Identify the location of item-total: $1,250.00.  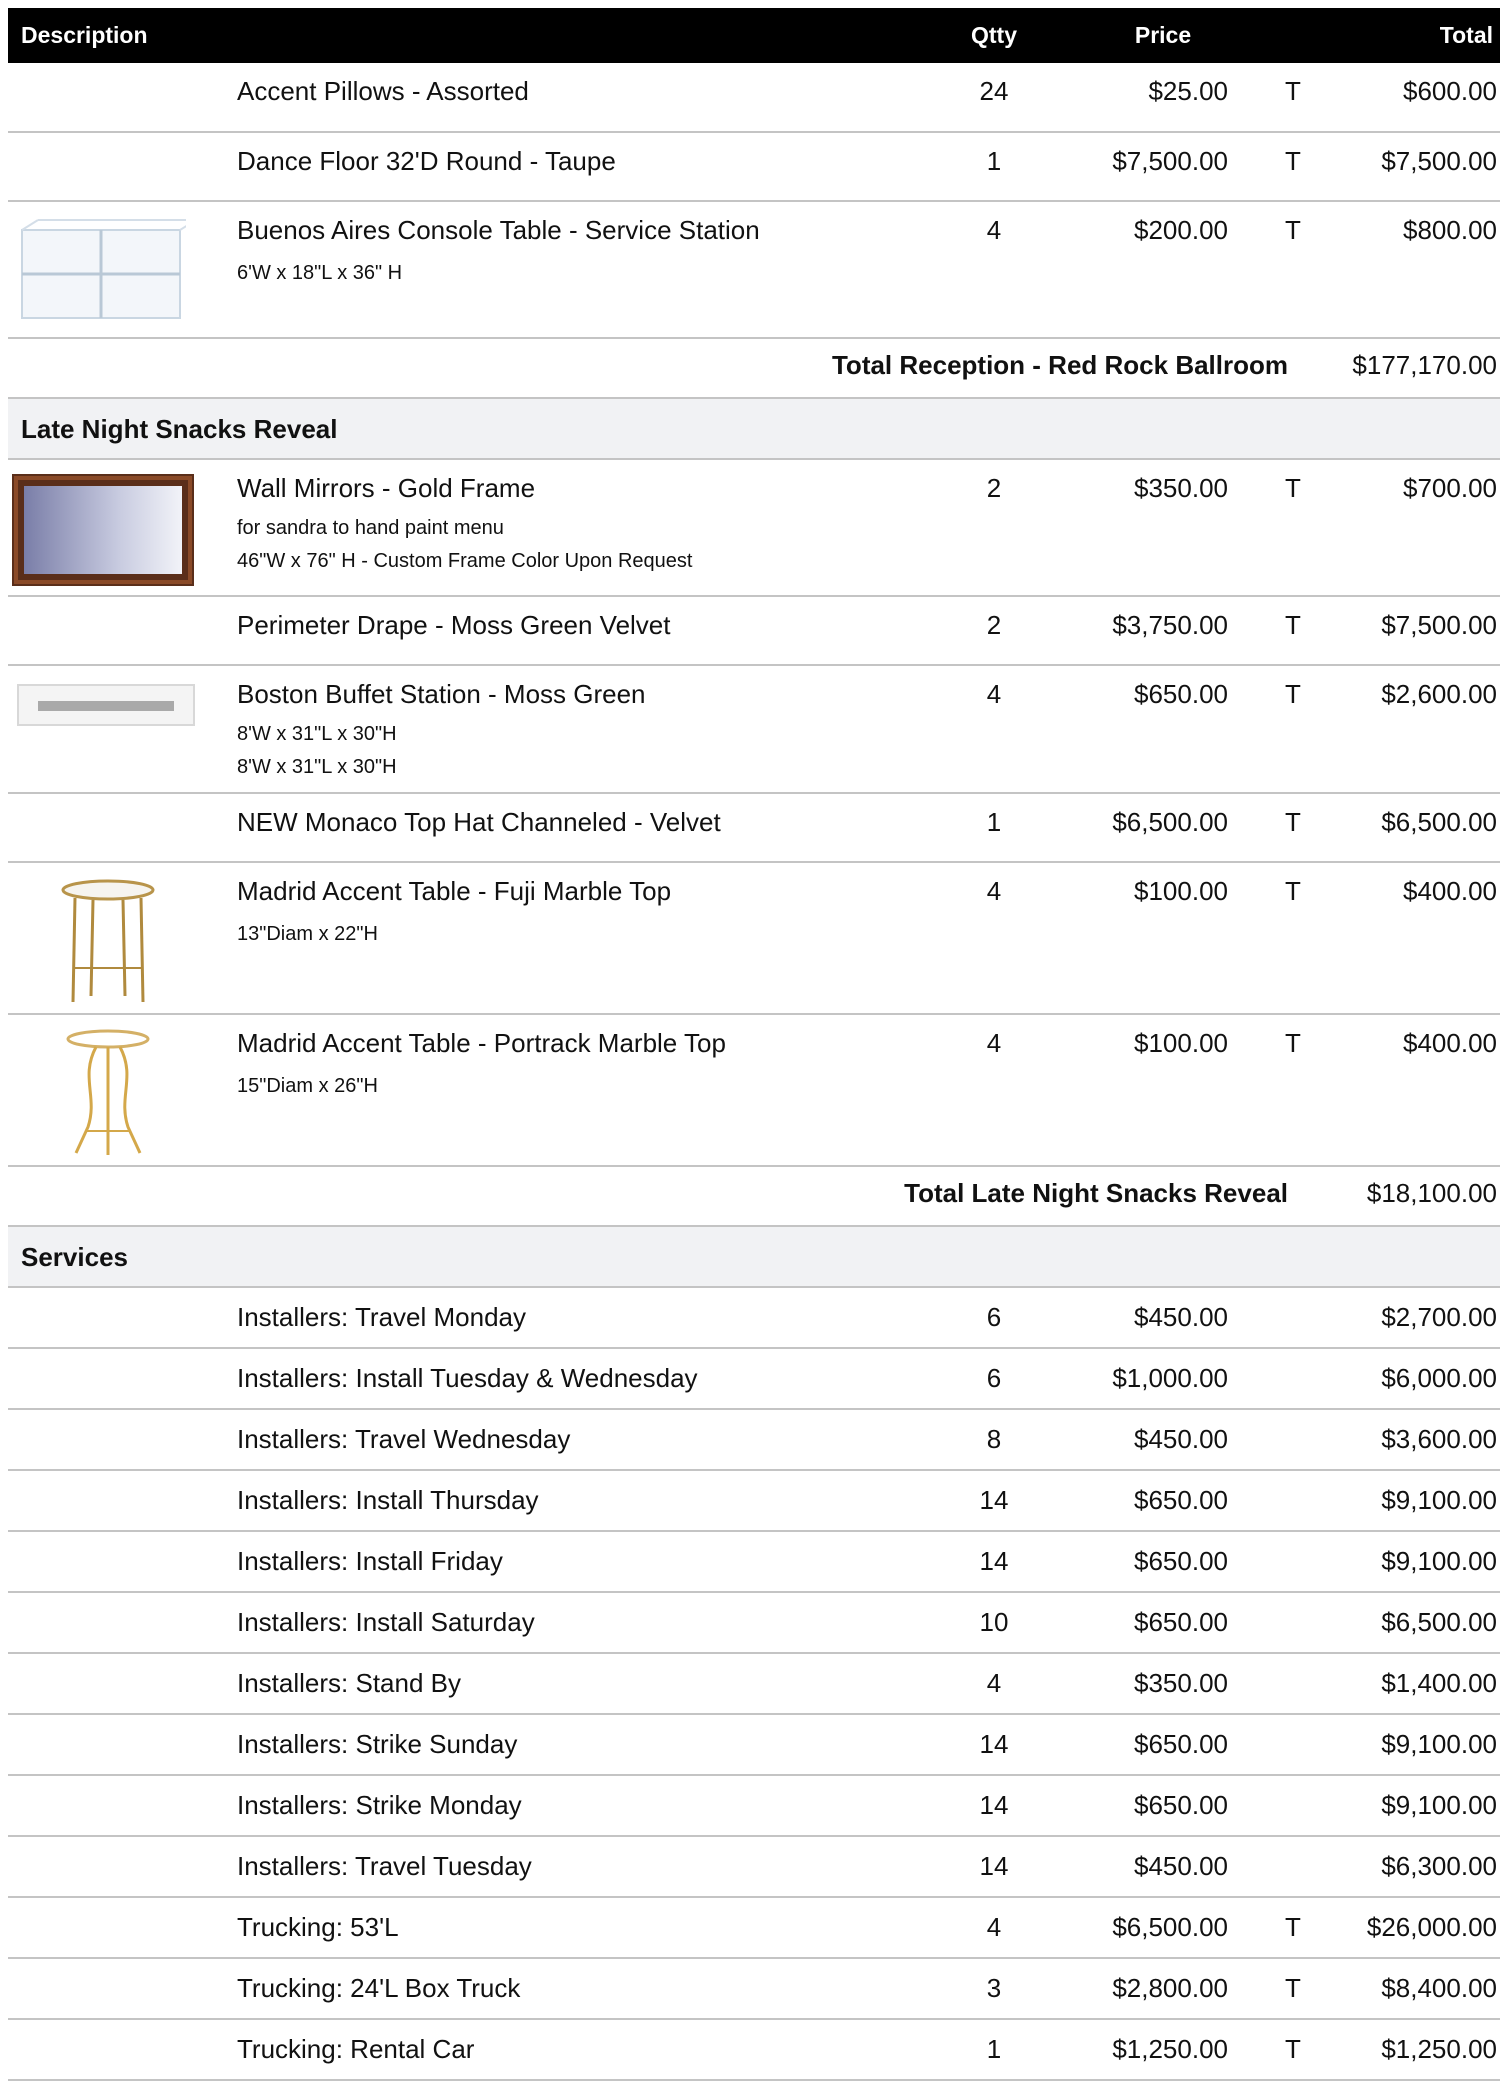
(1439, 2049).